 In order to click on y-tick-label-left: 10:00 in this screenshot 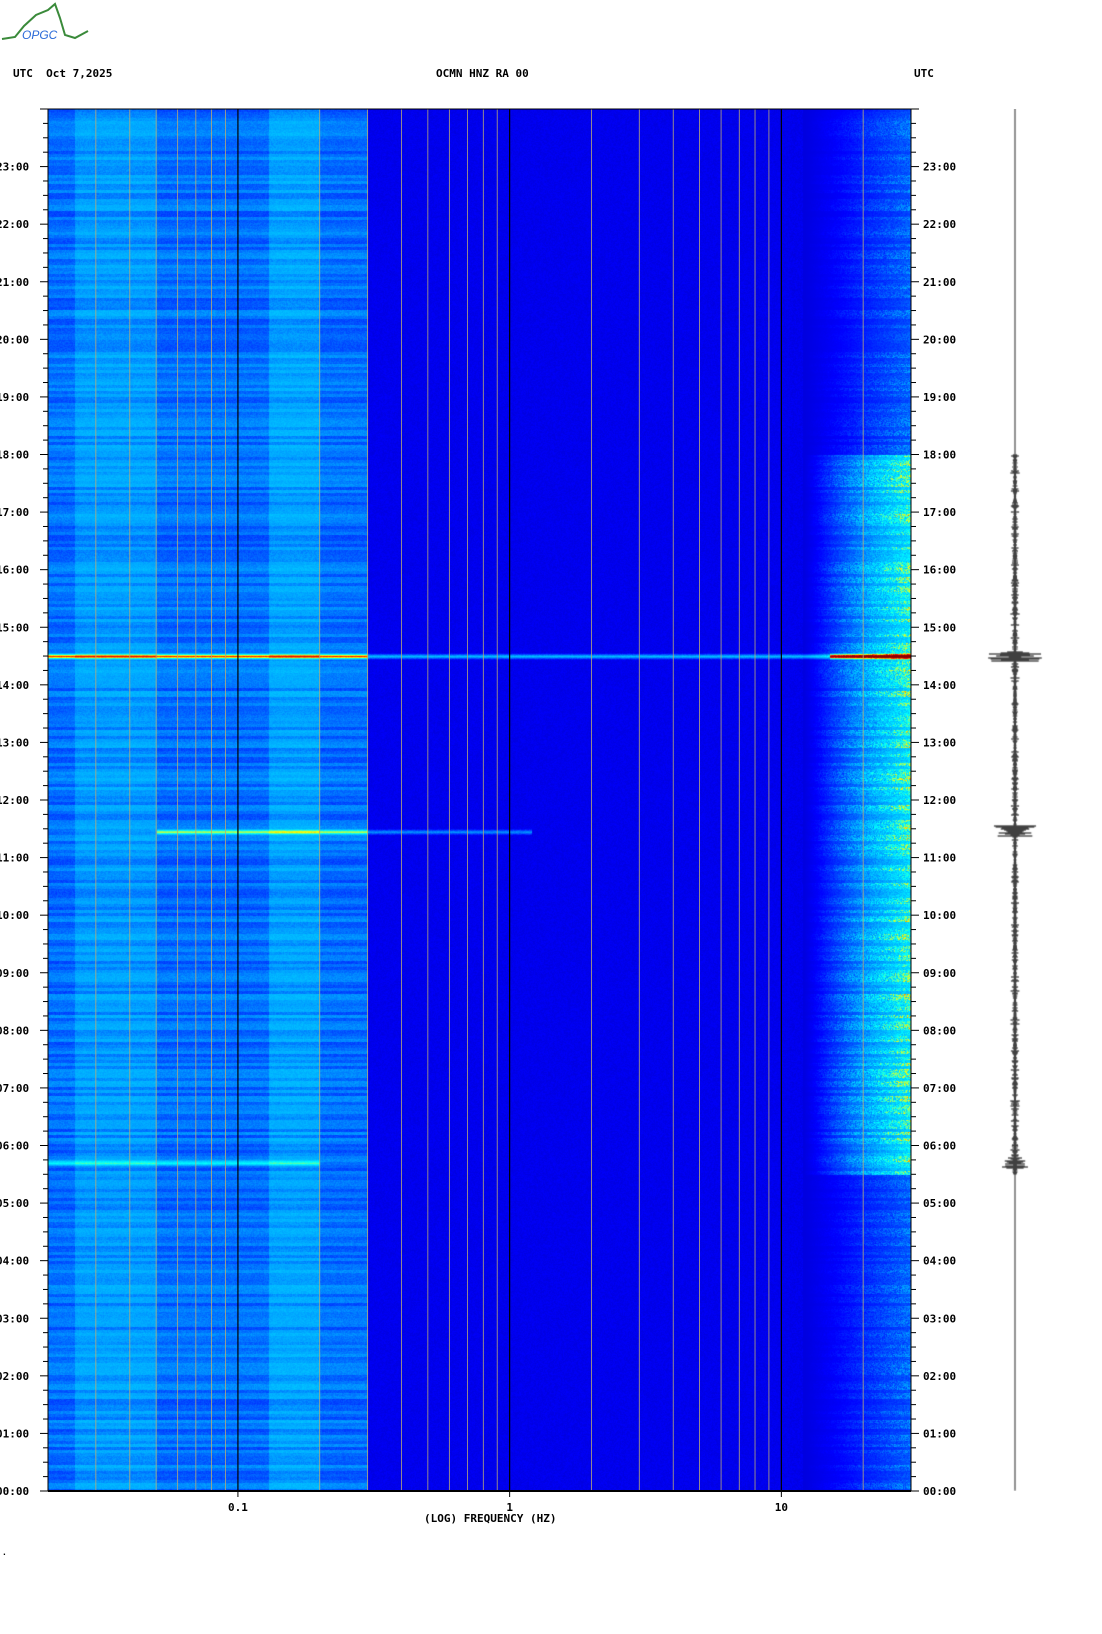, I will do `click(14, 915)`.